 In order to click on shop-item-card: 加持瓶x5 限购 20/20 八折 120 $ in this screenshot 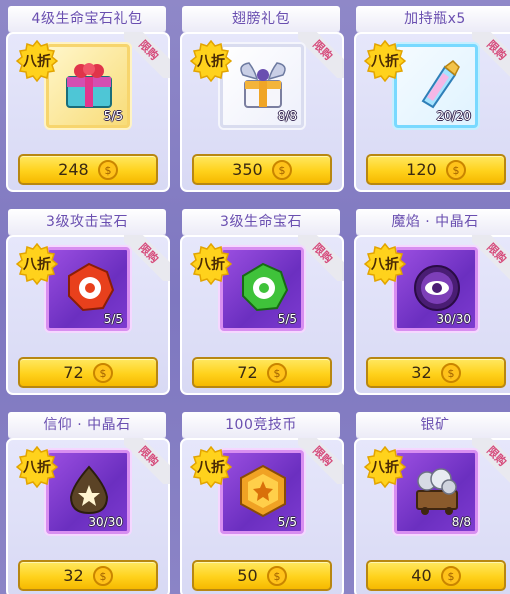, I will do `click(432, 97)`.